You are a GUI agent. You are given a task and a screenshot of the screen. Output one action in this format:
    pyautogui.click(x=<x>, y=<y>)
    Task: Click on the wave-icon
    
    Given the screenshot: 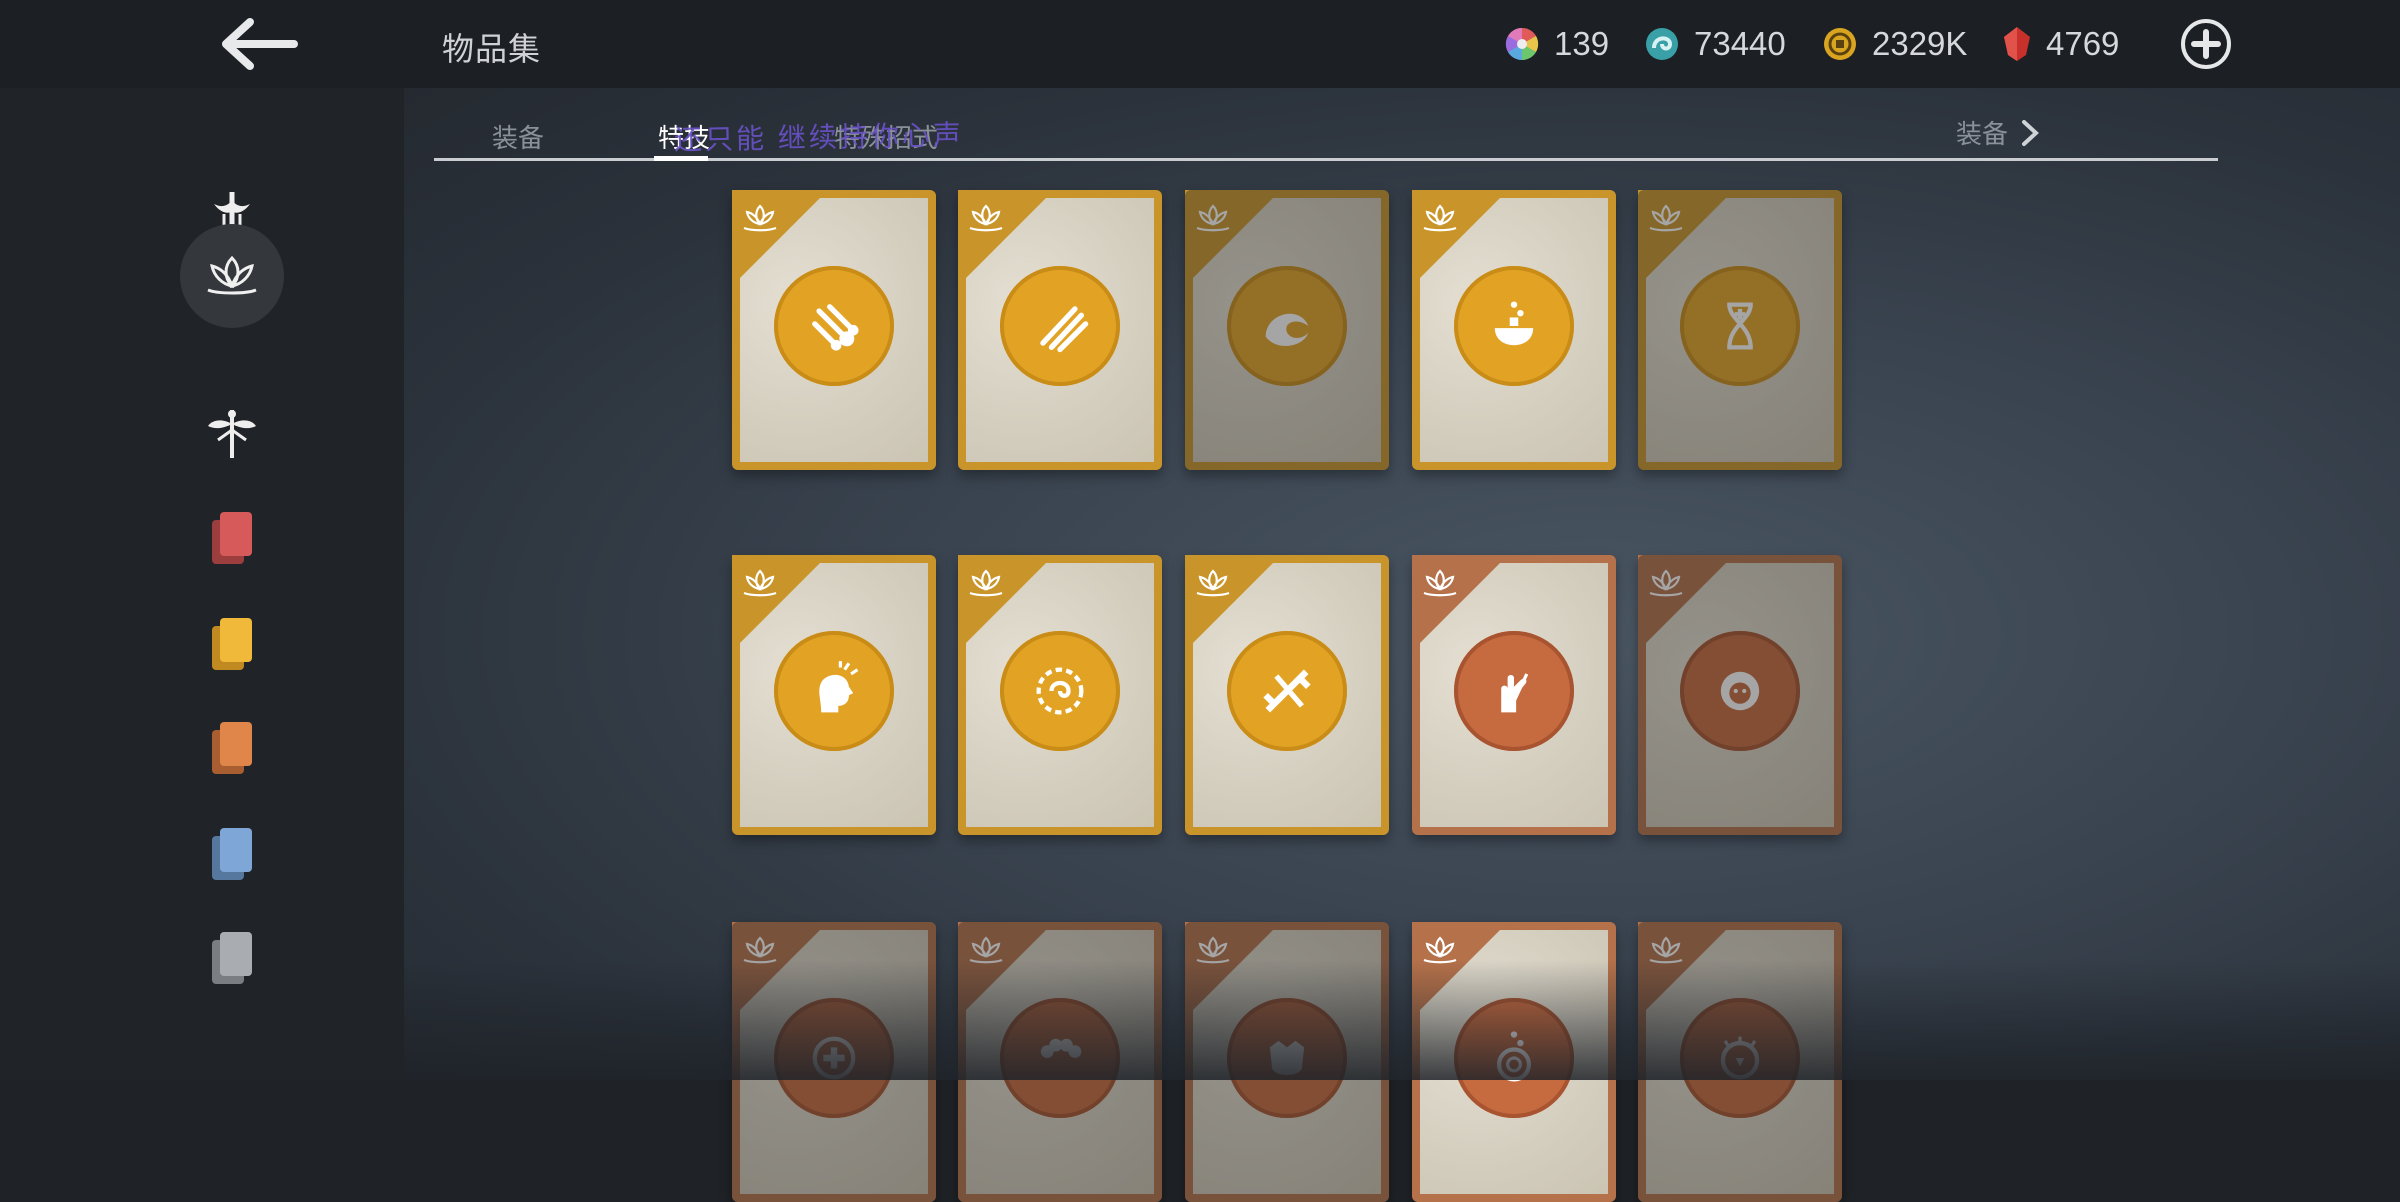 What is the action you would take?
    pyautogui.click(x=1287, y=329)
    